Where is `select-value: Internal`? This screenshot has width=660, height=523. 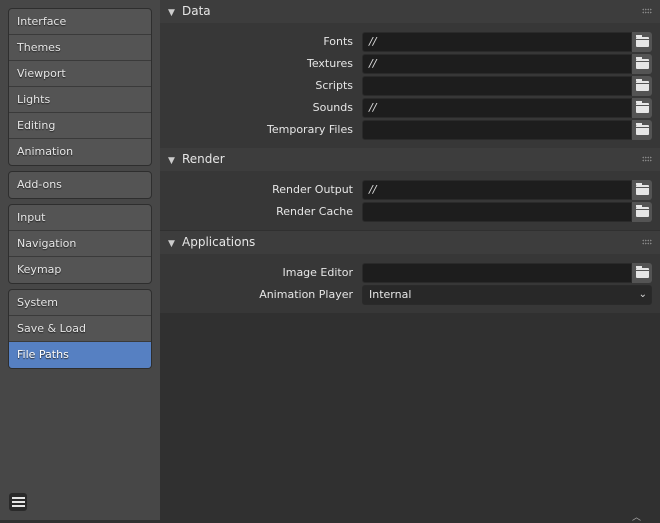
select-value: Internal is located at coordinates (390, 294).